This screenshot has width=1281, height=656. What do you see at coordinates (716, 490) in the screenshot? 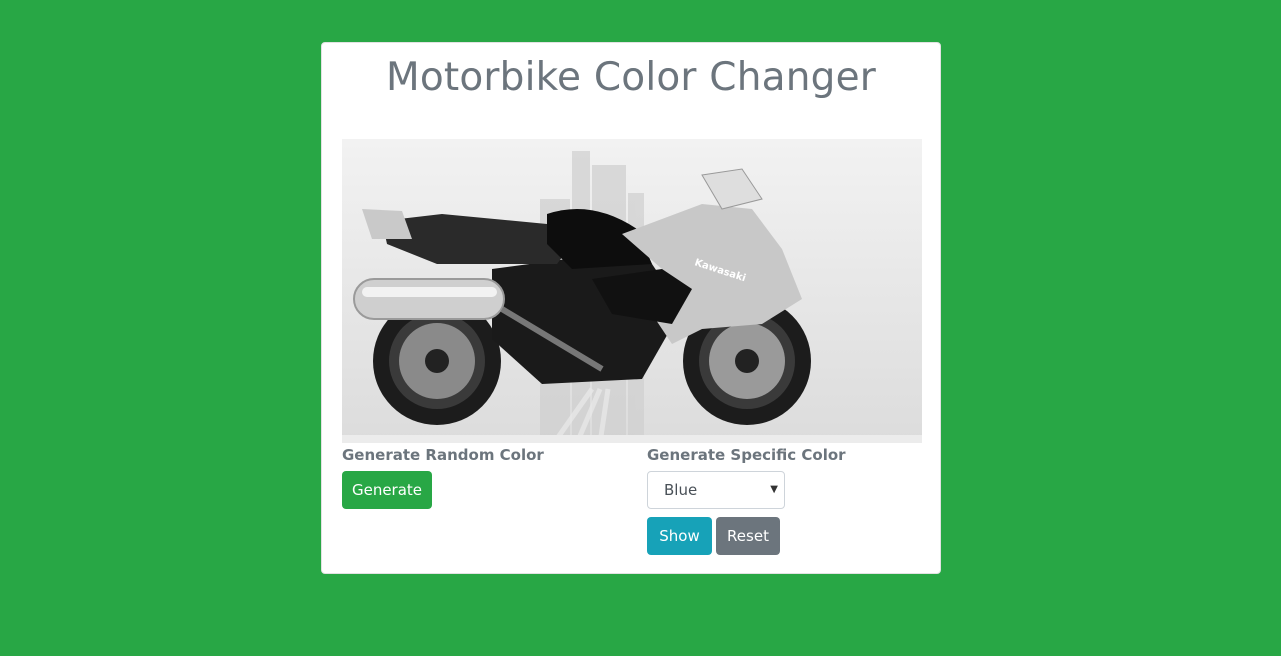
I see `color-select: Blue ▼` at bounding box center [716, 490].